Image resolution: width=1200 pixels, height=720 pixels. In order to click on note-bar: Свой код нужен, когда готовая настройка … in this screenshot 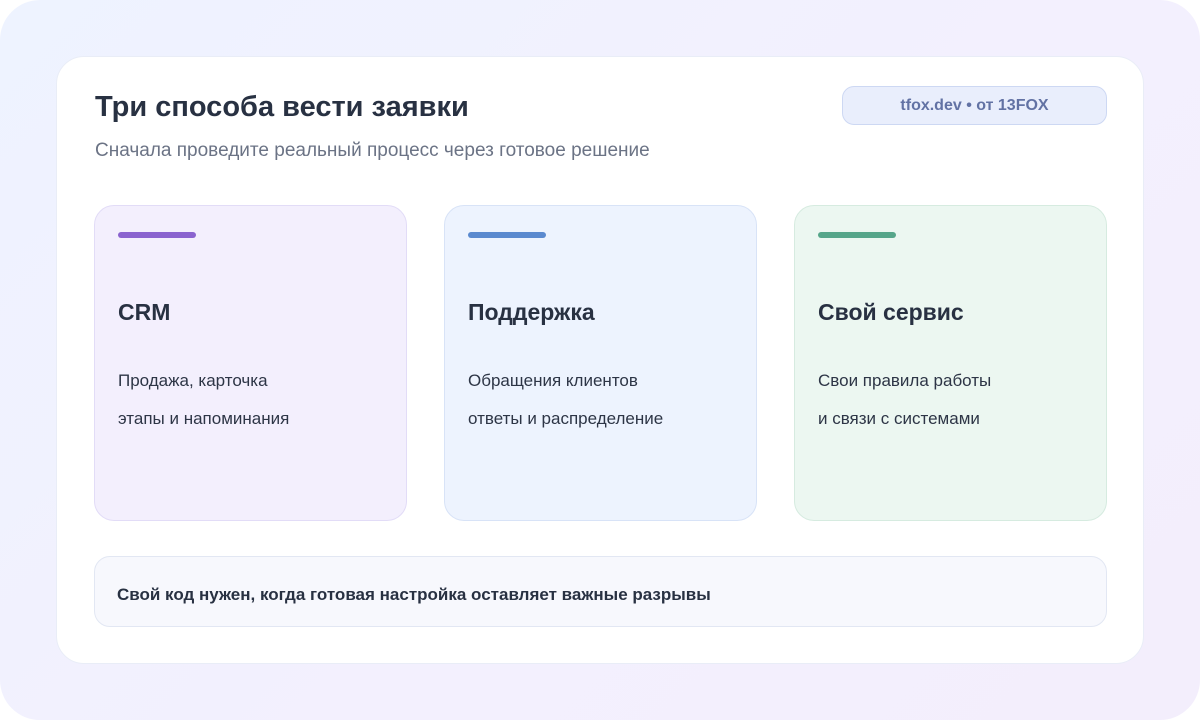, I will do `click(600, 591)`.